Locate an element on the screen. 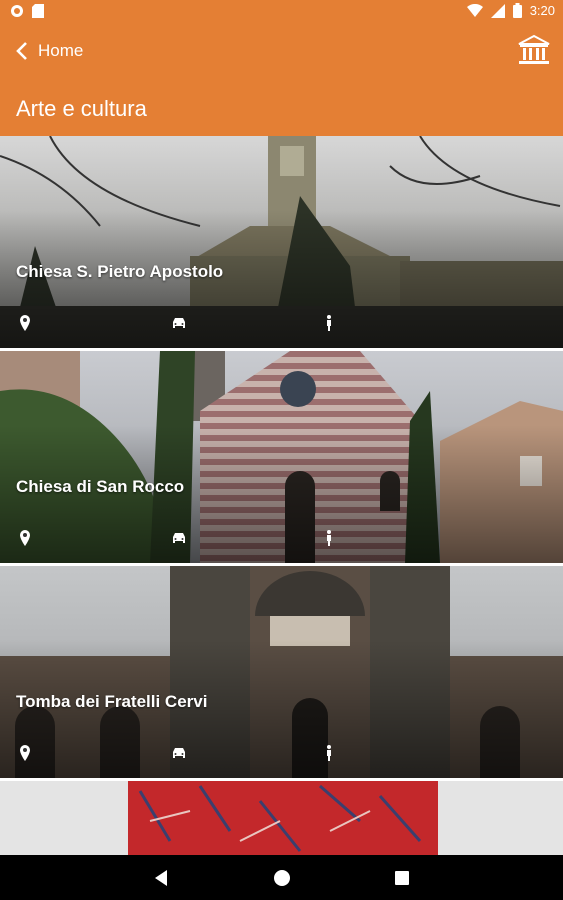  section-title: Arte e cultura is located at coordinates (81, 108).